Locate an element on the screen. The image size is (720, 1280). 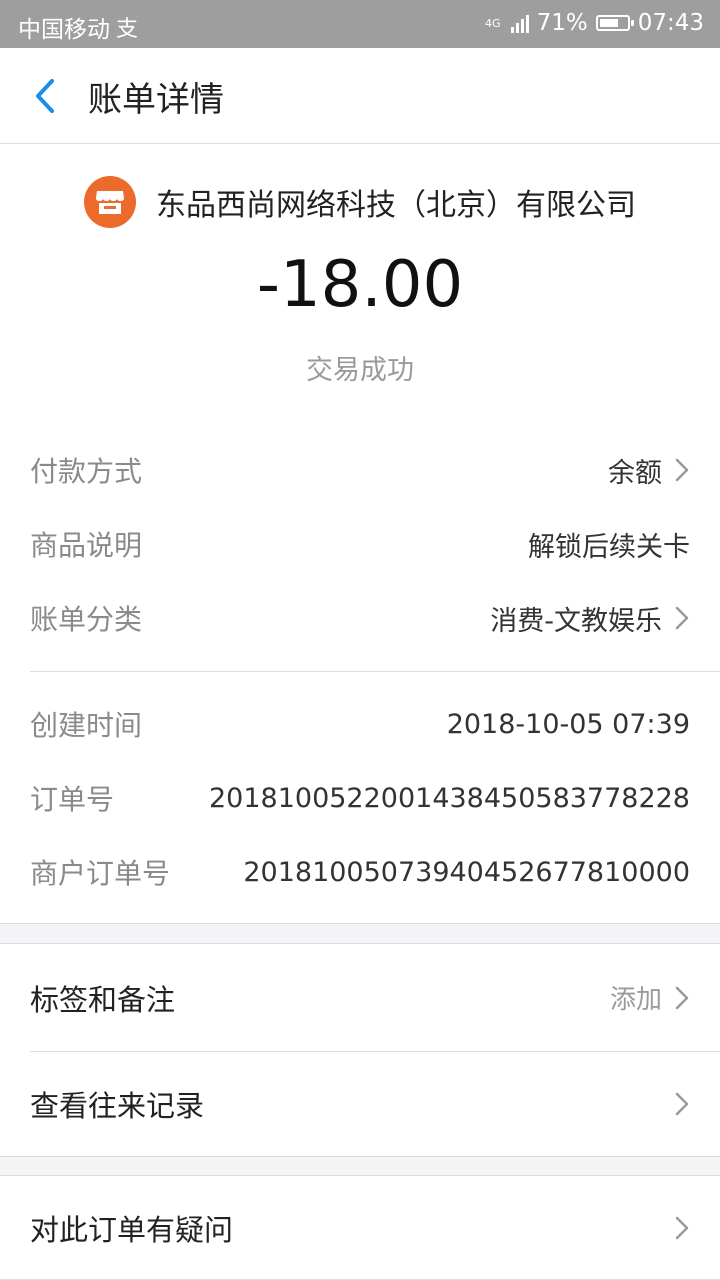
clock: 07:43 is located at coordinates (670, 23).